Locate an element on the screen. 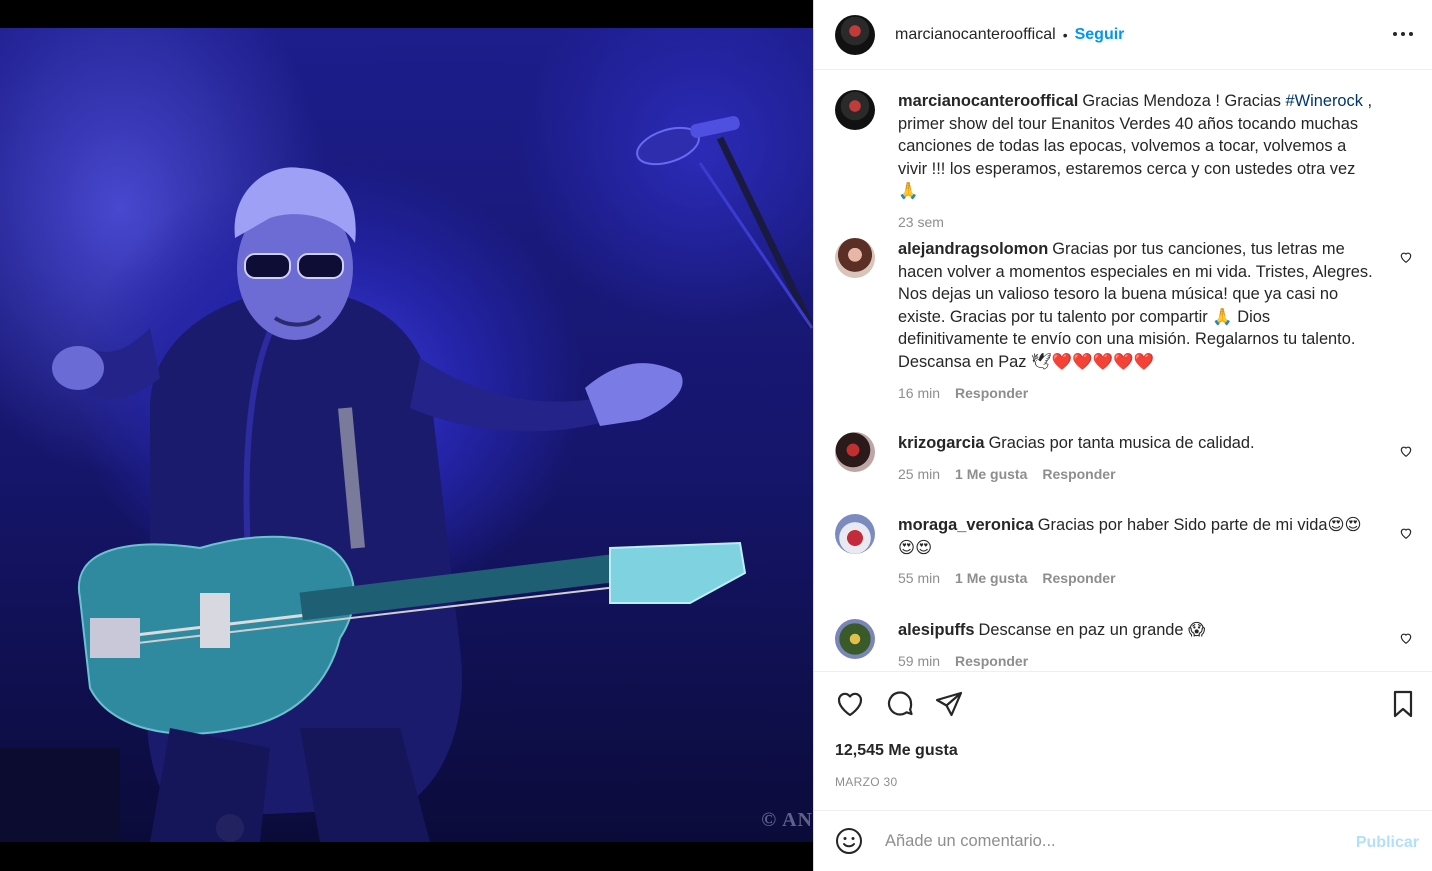  comment-time: 25 min is located at coordinates (919, 474).